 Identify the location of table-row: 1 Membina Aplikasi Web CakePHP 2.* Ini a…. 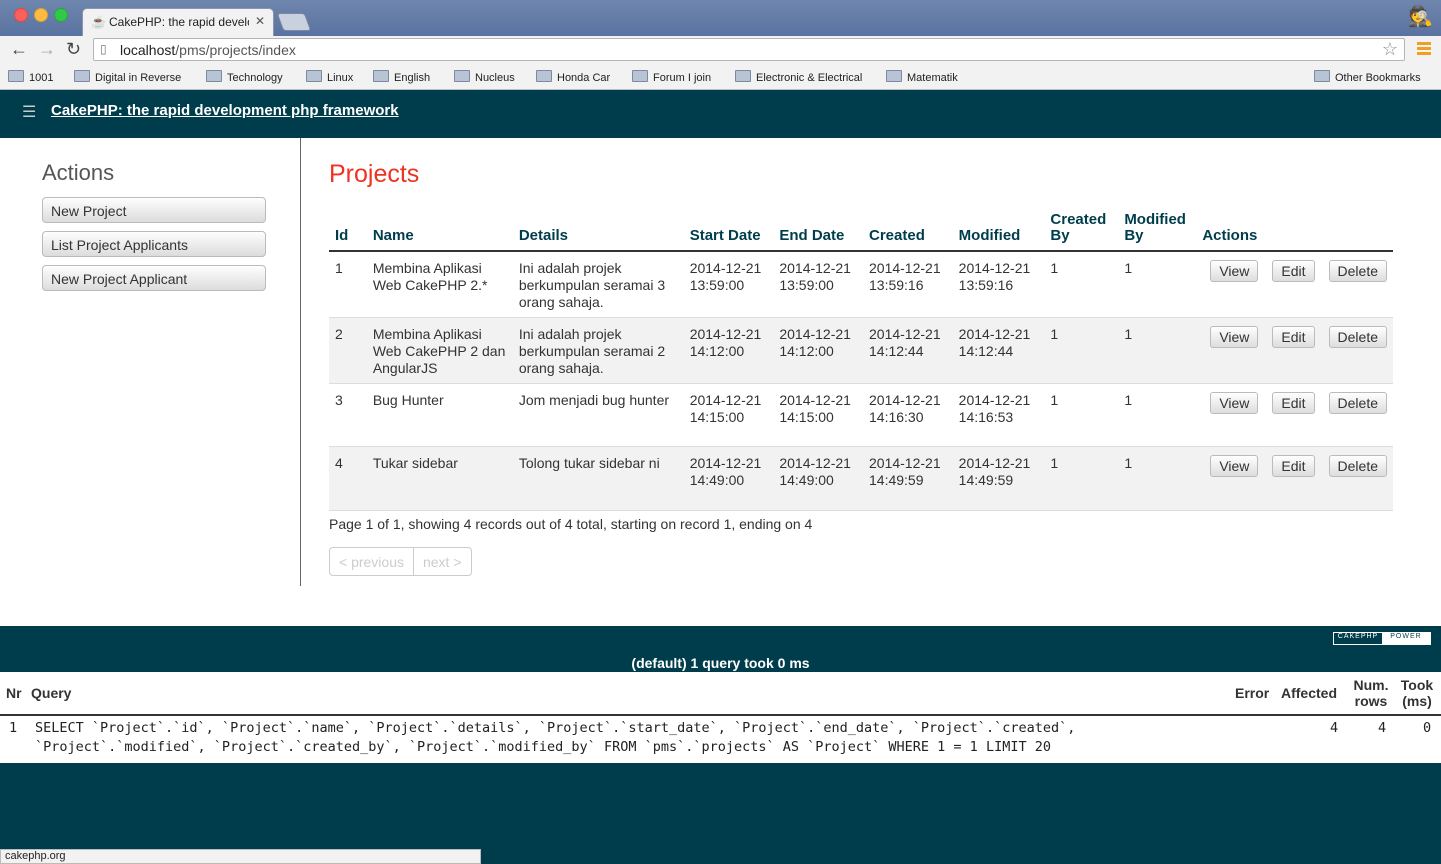
(861, 284).